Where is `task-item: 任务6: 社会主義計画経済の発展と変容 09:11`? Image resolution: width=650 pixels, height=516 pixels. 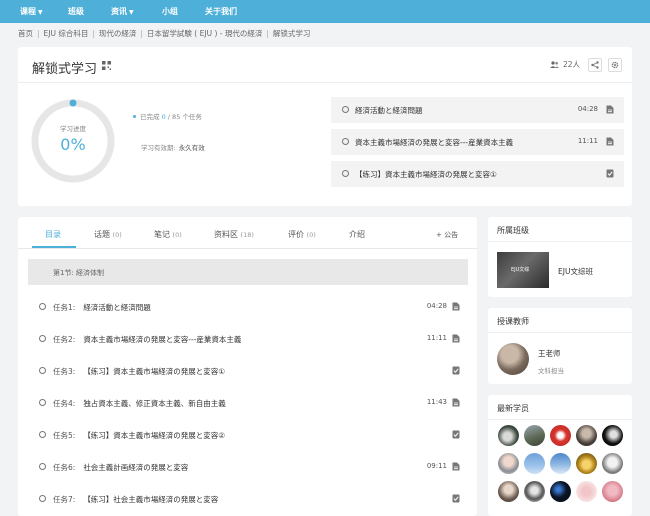 task-item: 任务6: 社会主義計画経済の発展と変容 09:11 is located at coordinates (248, 470).